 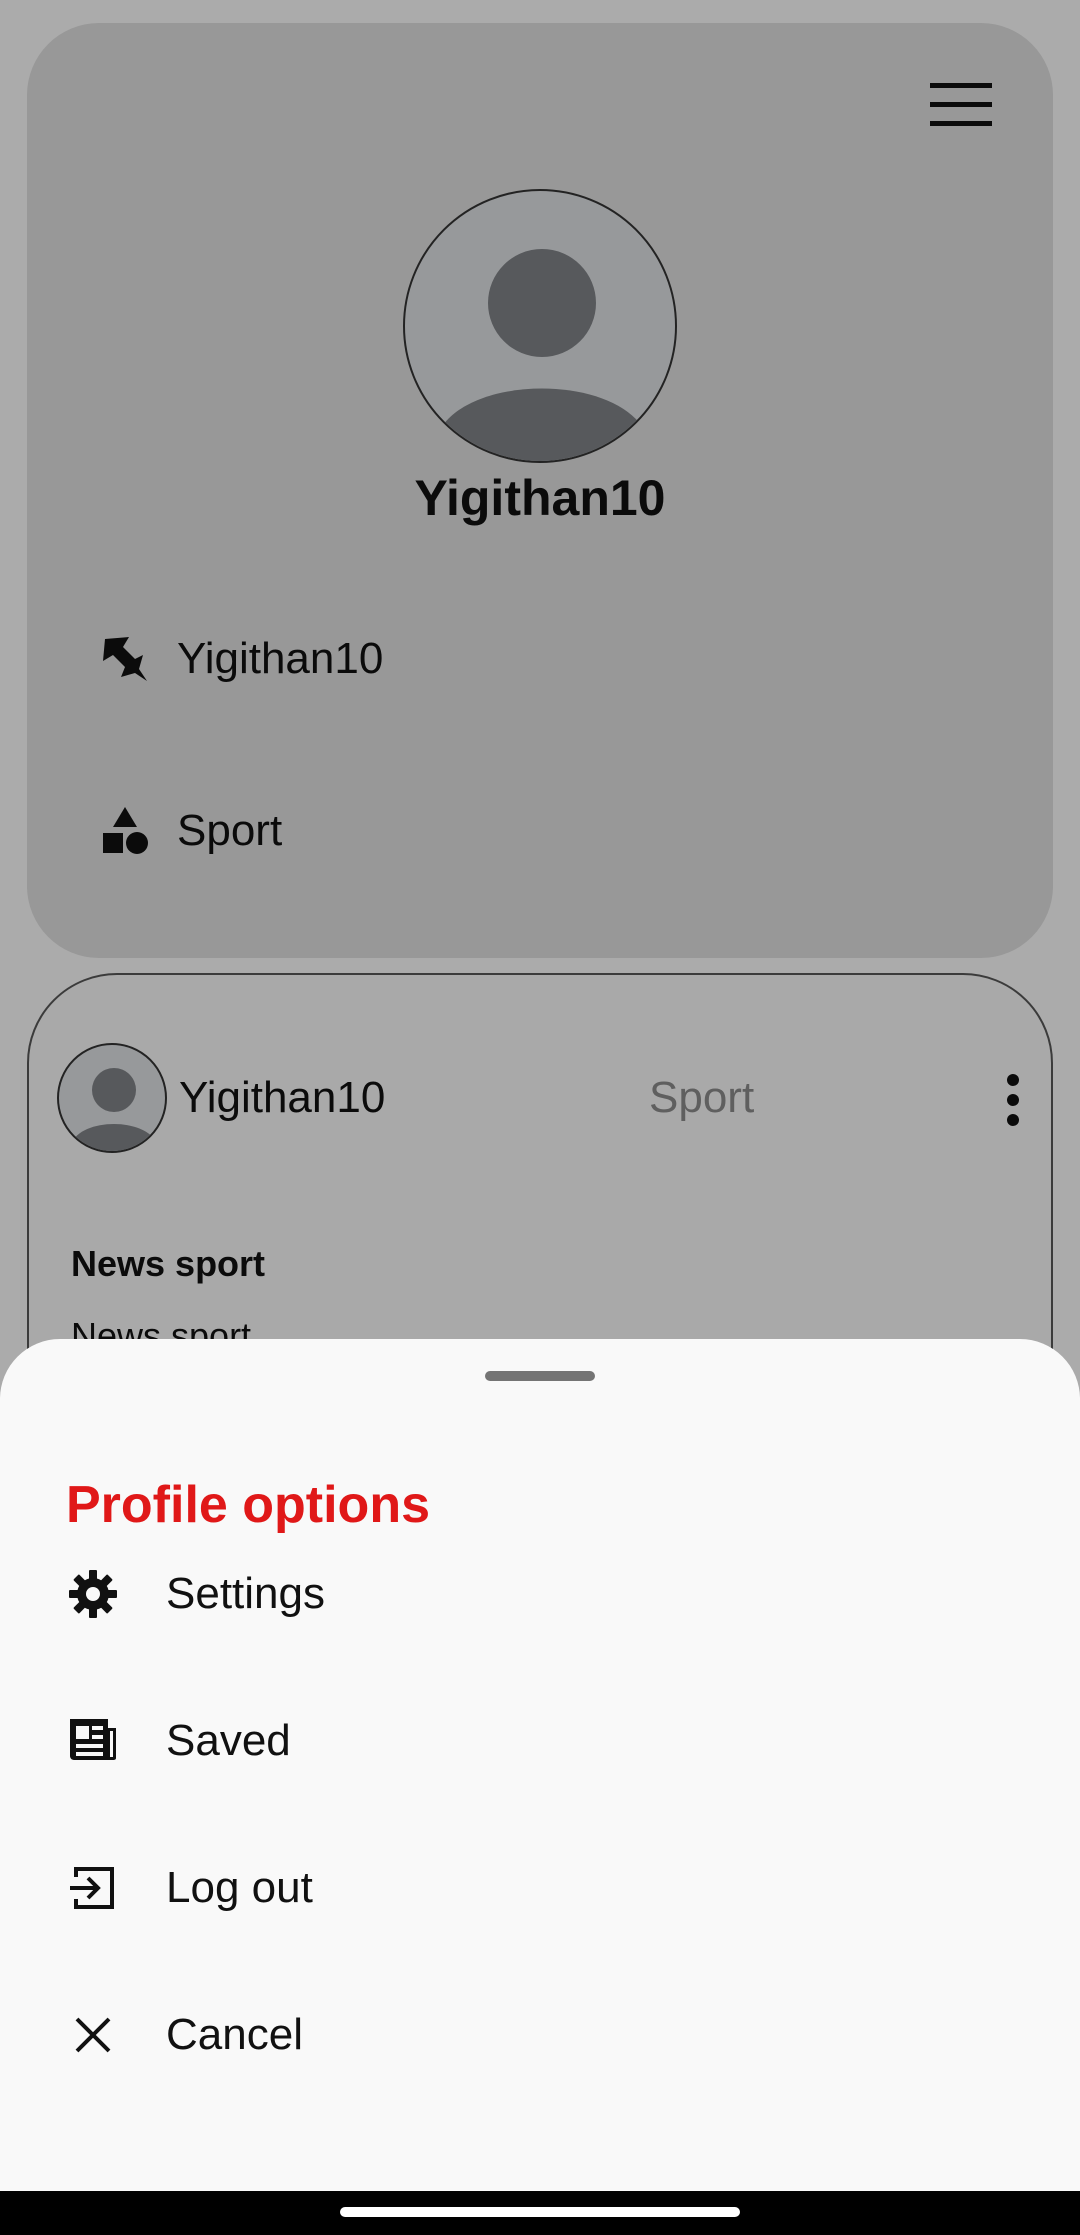 I want to click on logout-icon, so click(x=93, y=1888).